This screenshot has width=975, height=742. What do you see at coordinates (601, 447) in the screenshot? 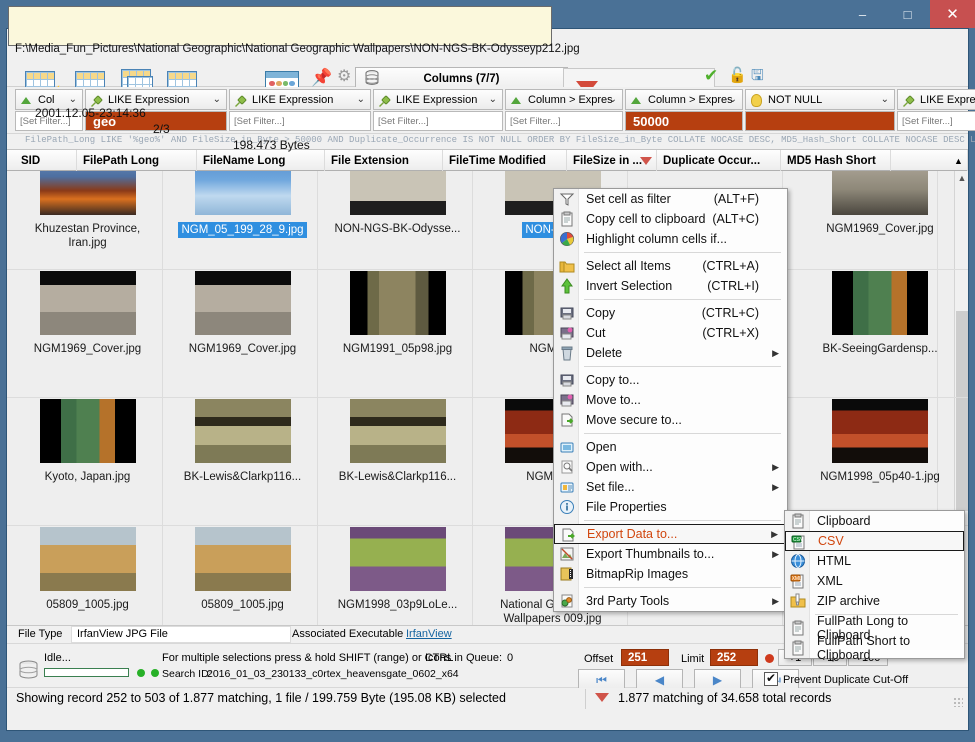
I see `menu-item-label: Open` at bounding box center [601, 447].